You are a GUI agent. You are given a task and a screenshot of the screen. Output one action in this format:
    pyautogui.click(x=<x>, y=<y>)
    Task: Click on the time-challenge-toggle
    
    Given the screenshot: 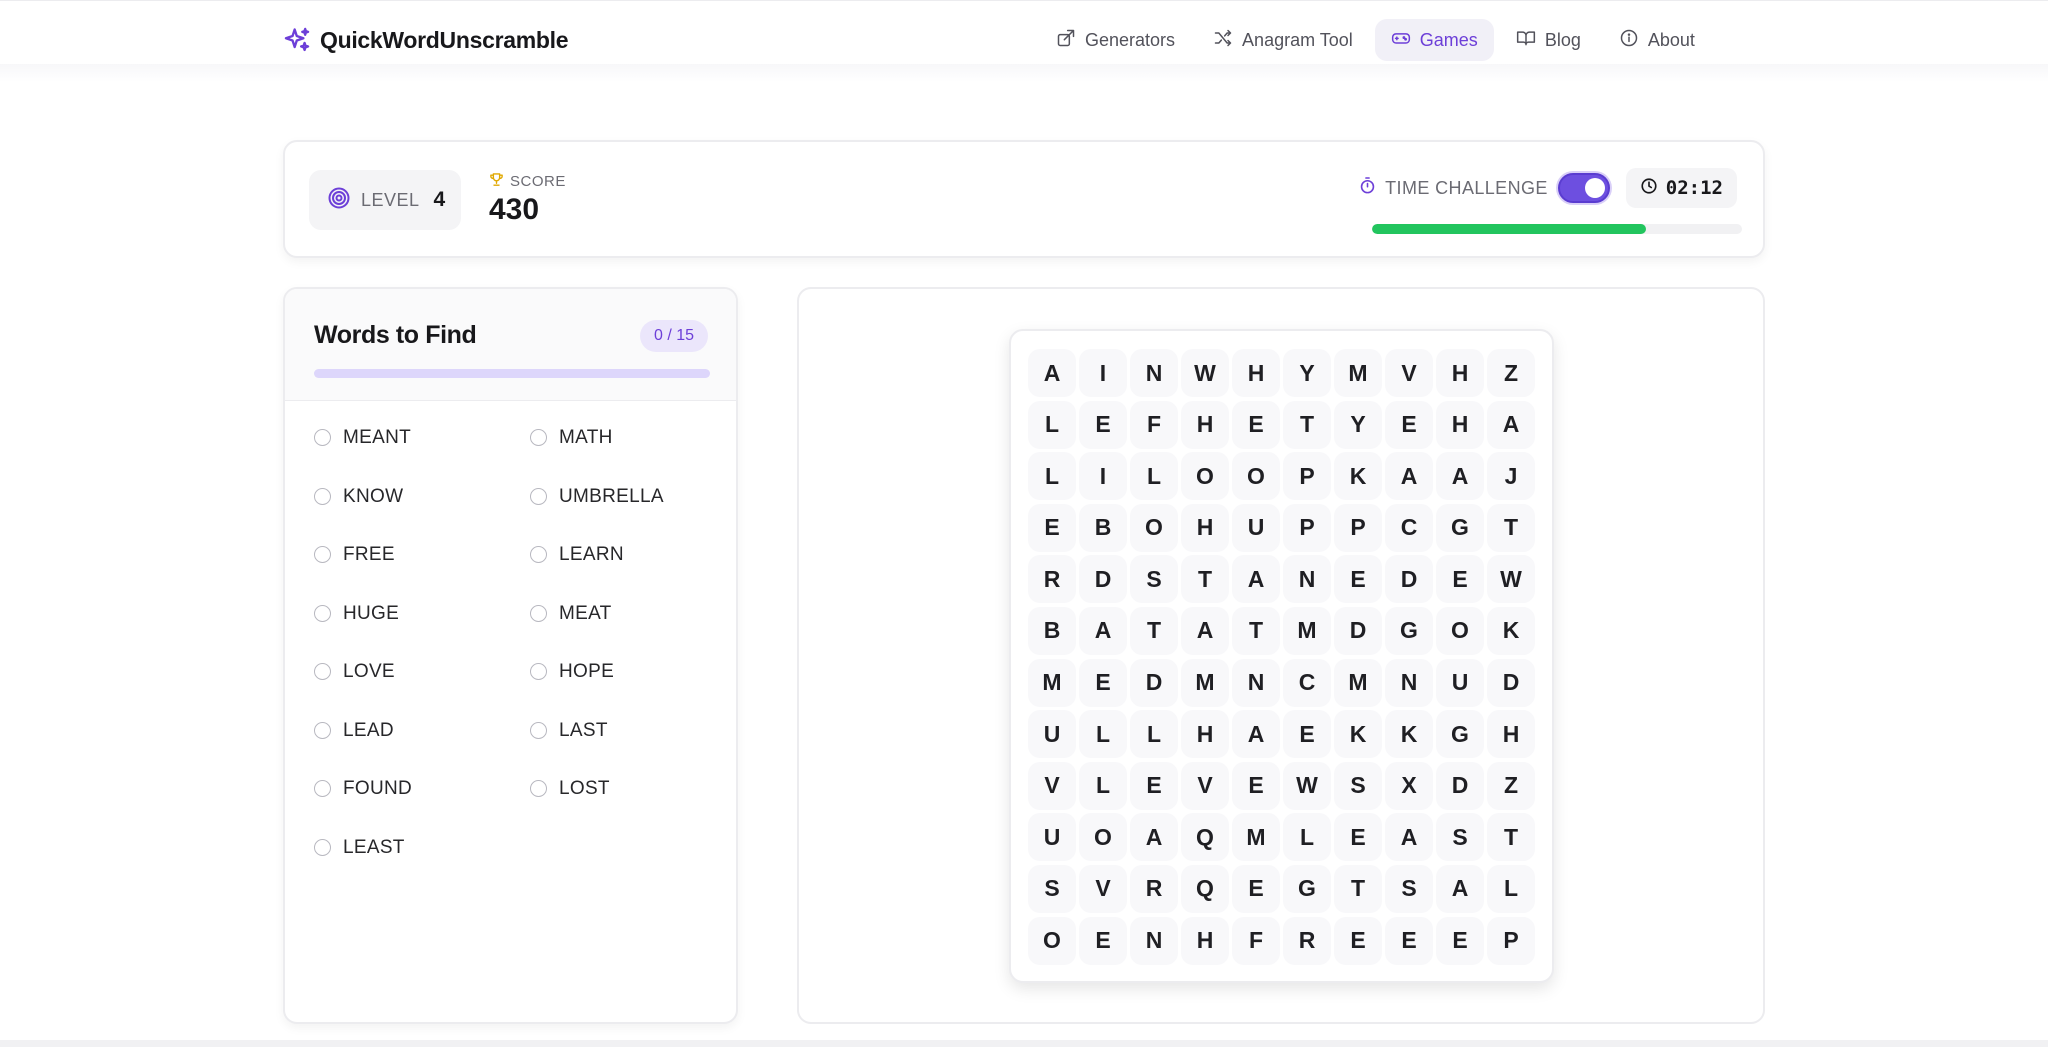 What is the action you would take?
    pyautogui.click(x=1583, y=188)
    